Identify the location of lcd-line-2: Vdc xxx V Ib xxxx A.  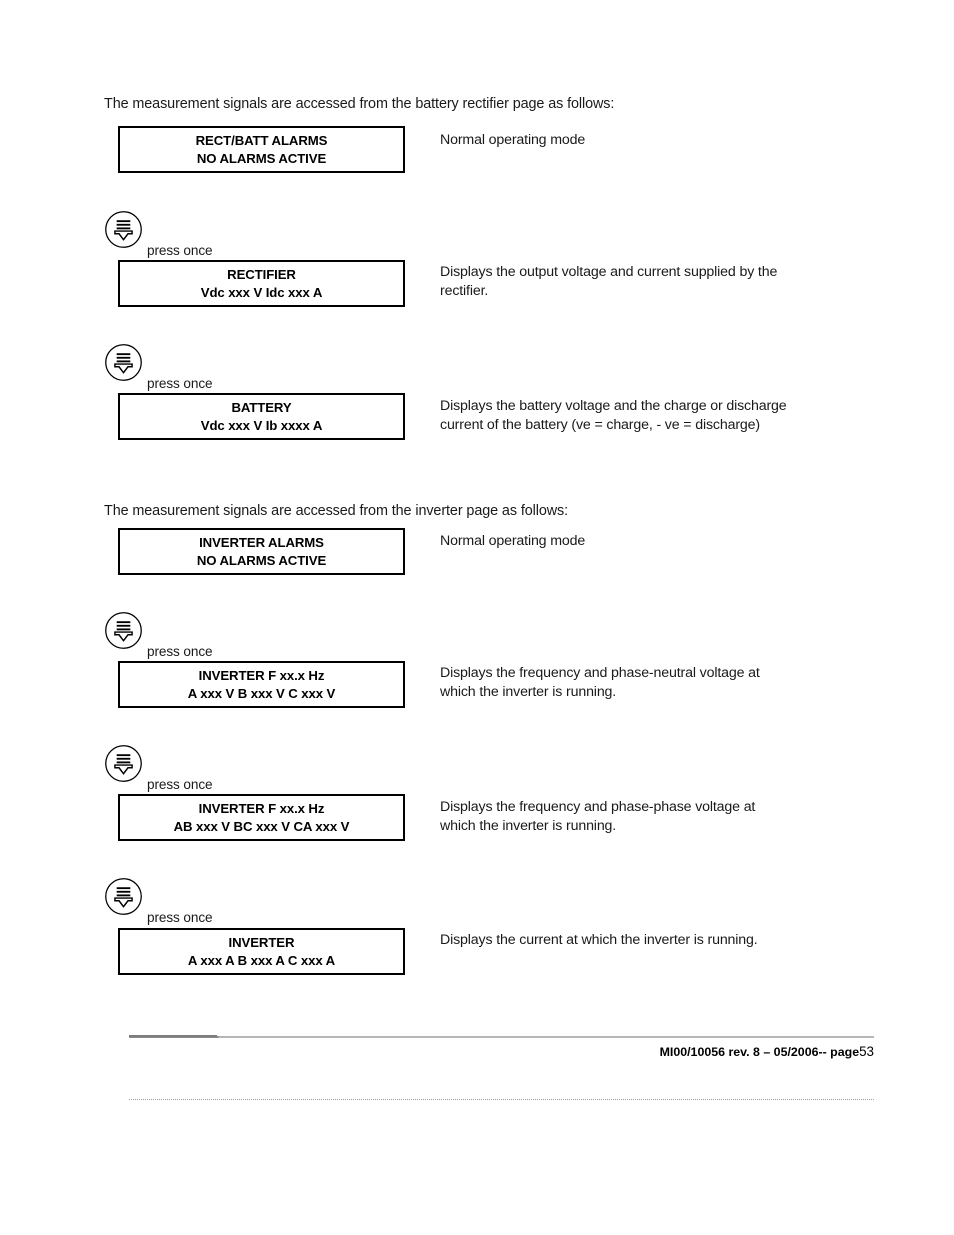
(261, 425).